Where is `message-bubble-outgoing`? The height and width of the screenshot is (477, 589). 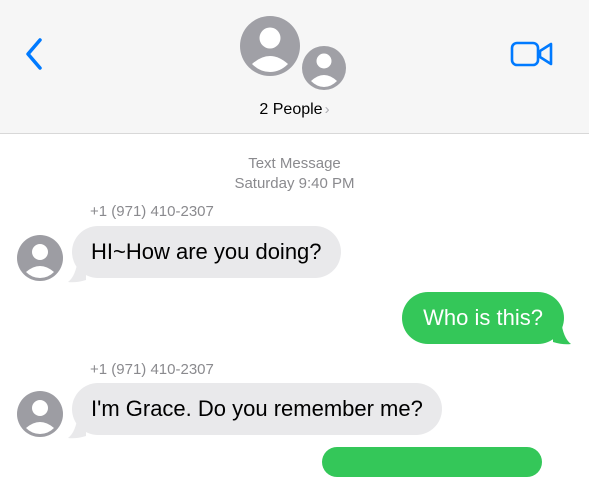 message-bubble-outgoing is located at coordinates (432, 462).